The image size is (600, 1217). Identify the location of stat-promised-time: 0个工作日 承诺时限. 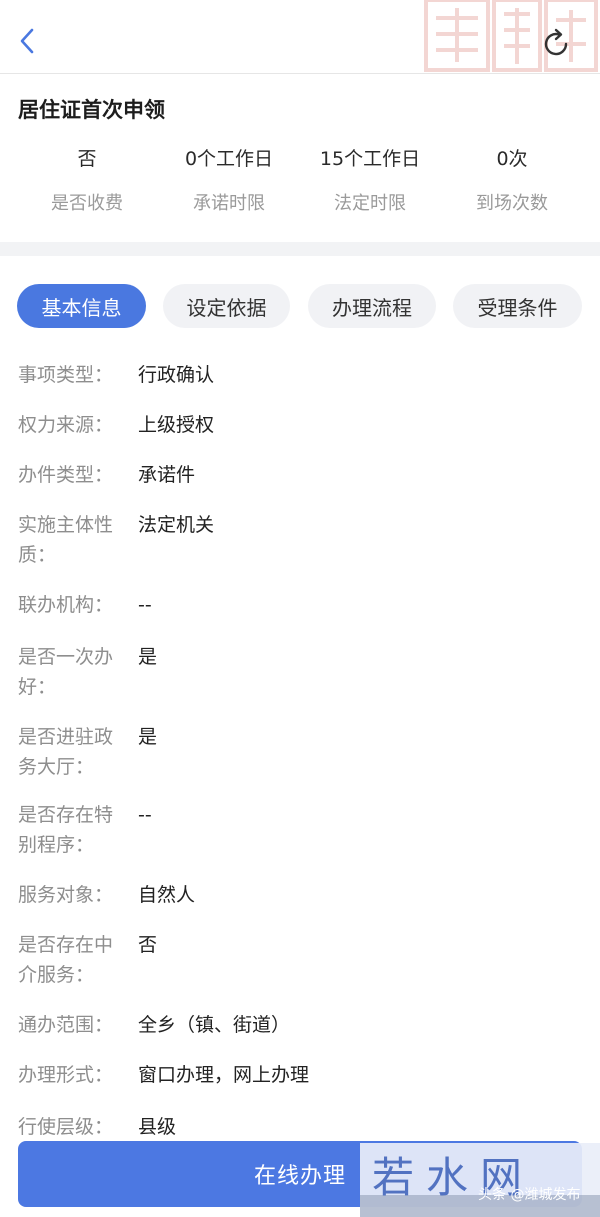
(229, 181).